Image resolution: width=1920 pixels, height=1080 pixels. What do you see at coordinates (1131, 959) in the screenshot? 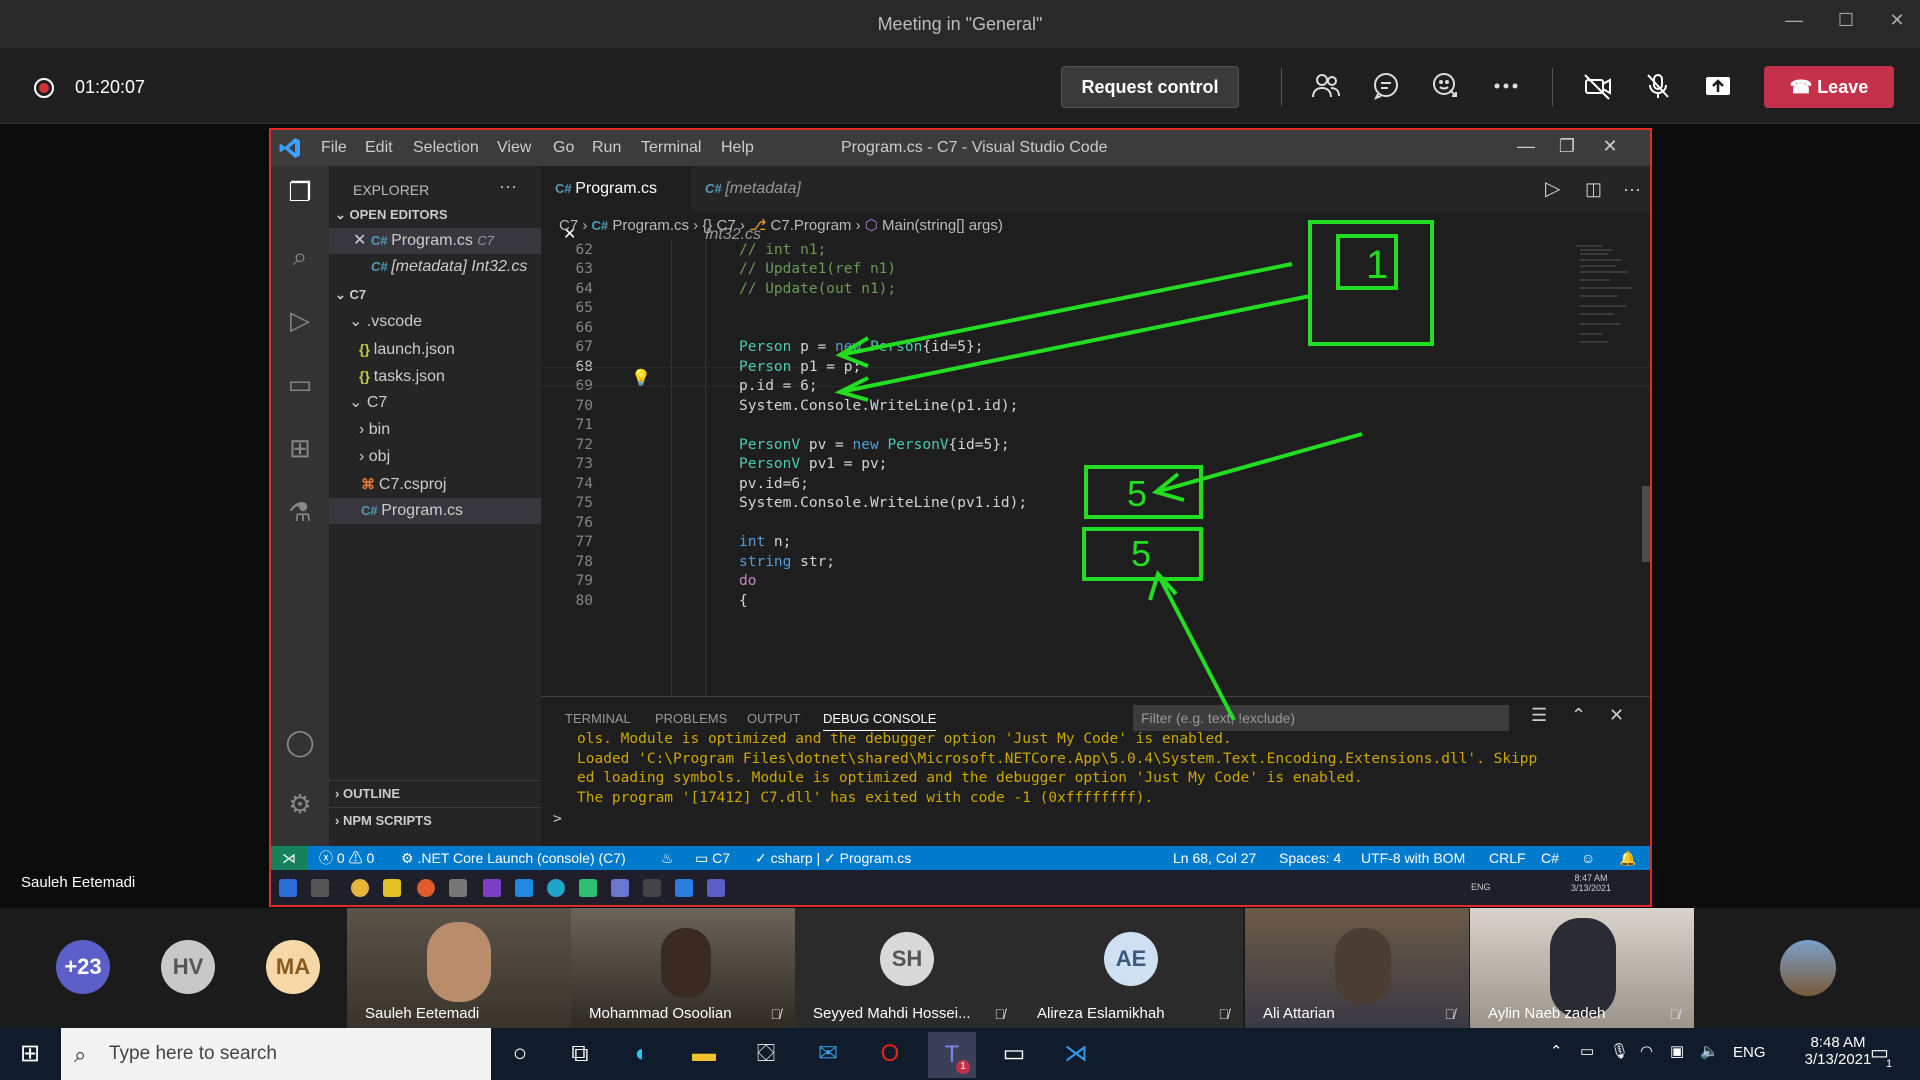
I see `avatar: AE` at bounding box center [1131, 959].